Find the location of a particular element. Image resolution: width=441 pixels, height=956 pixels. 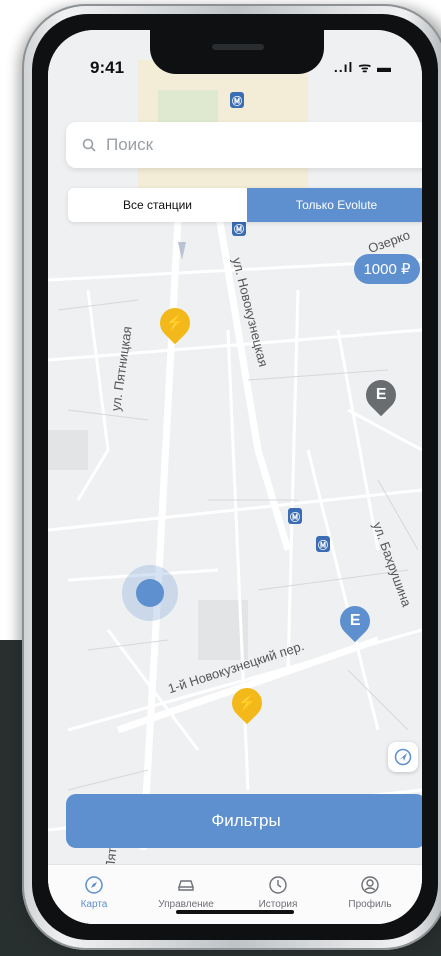

tab-label: Профиль is located at coordinates (370, 904).